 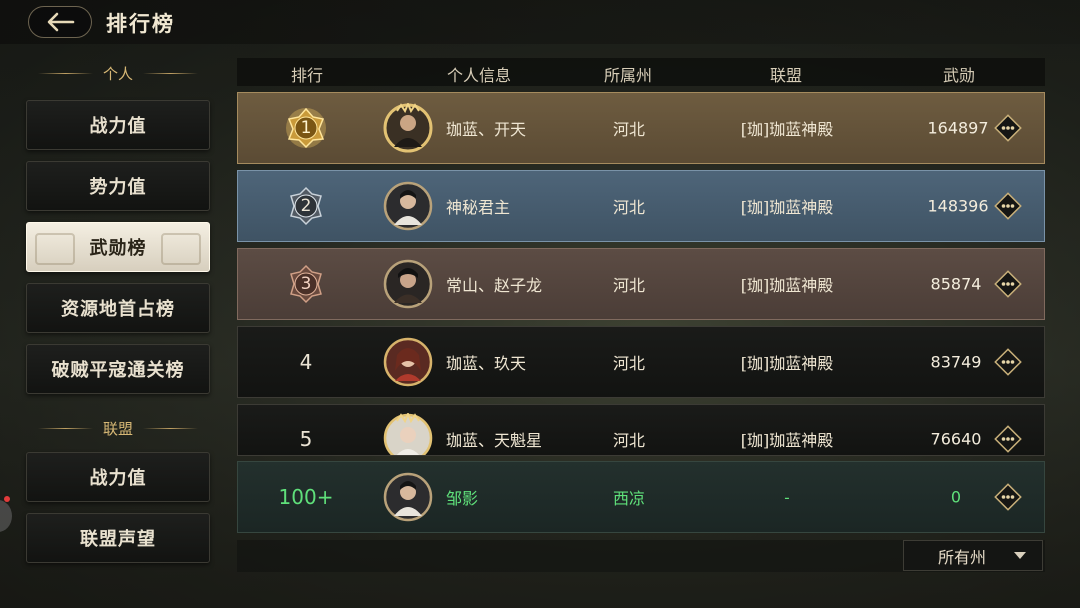 I want to click on back-button, so click(x=60, y=22).